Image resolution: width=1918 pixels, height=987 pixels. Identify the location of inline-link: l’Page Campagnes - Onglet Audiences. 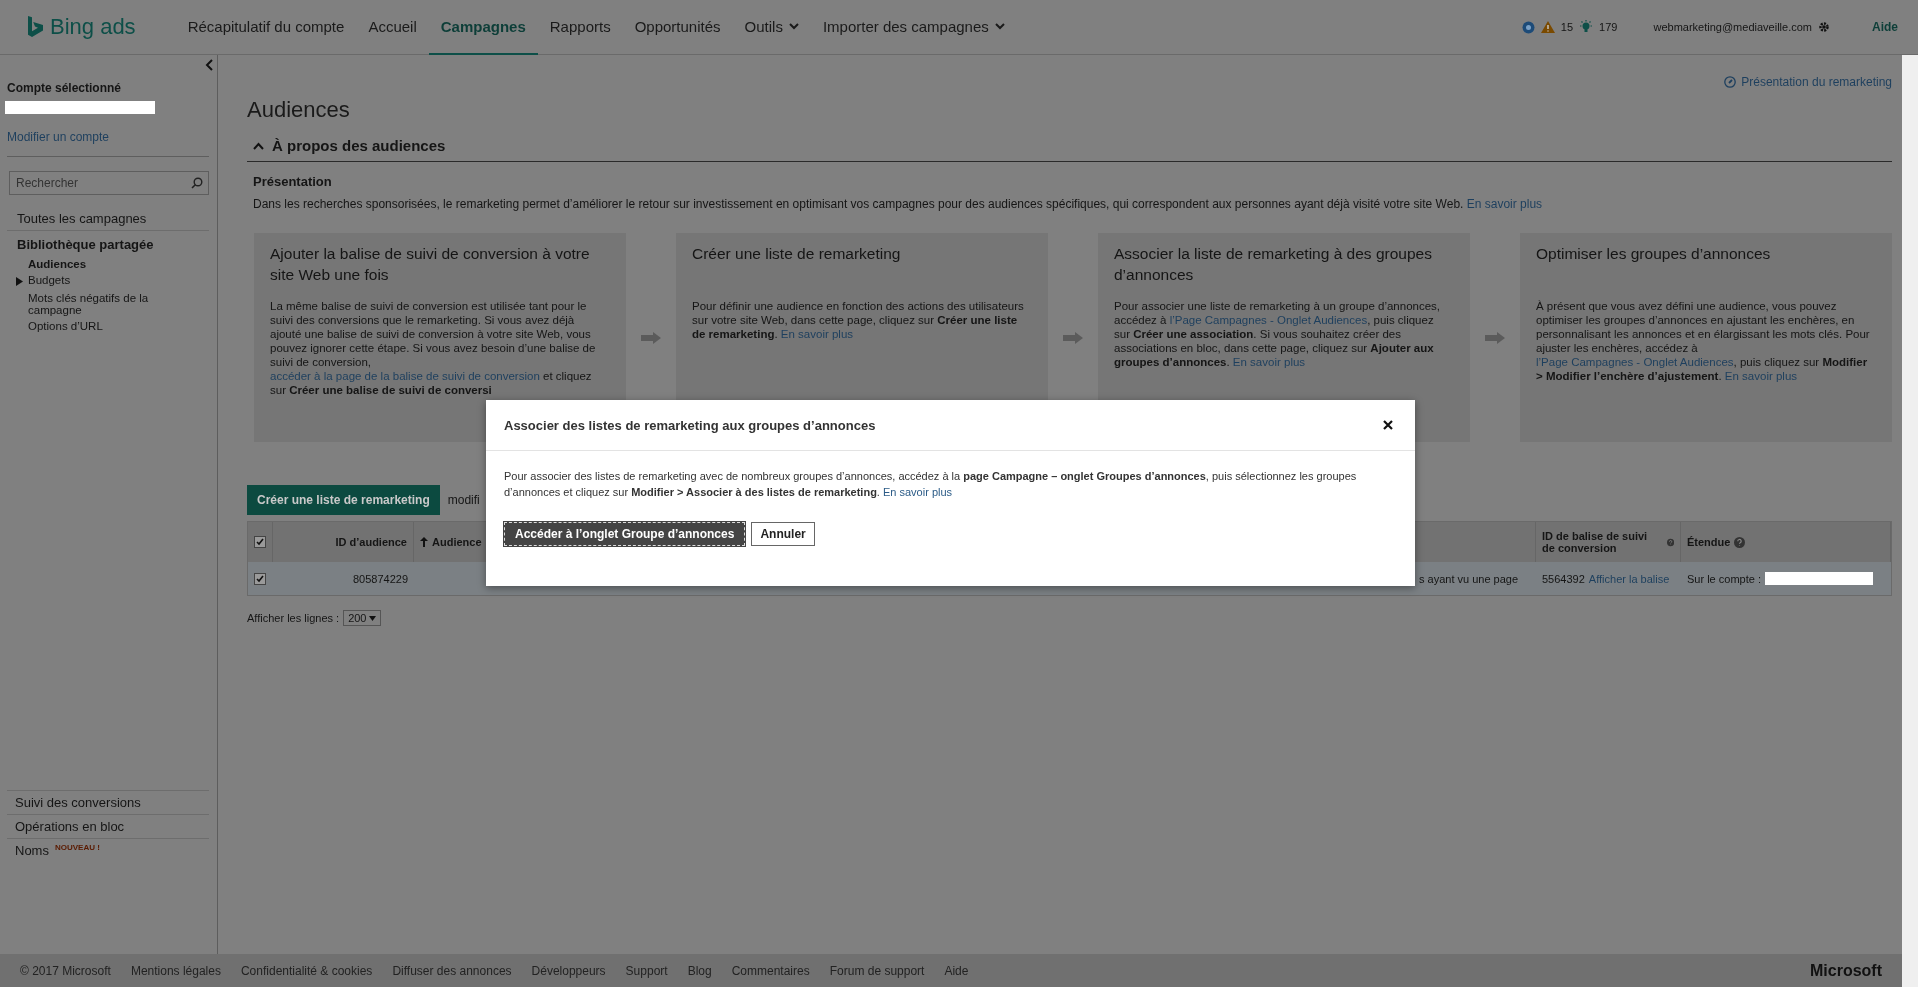
(1635, 362).